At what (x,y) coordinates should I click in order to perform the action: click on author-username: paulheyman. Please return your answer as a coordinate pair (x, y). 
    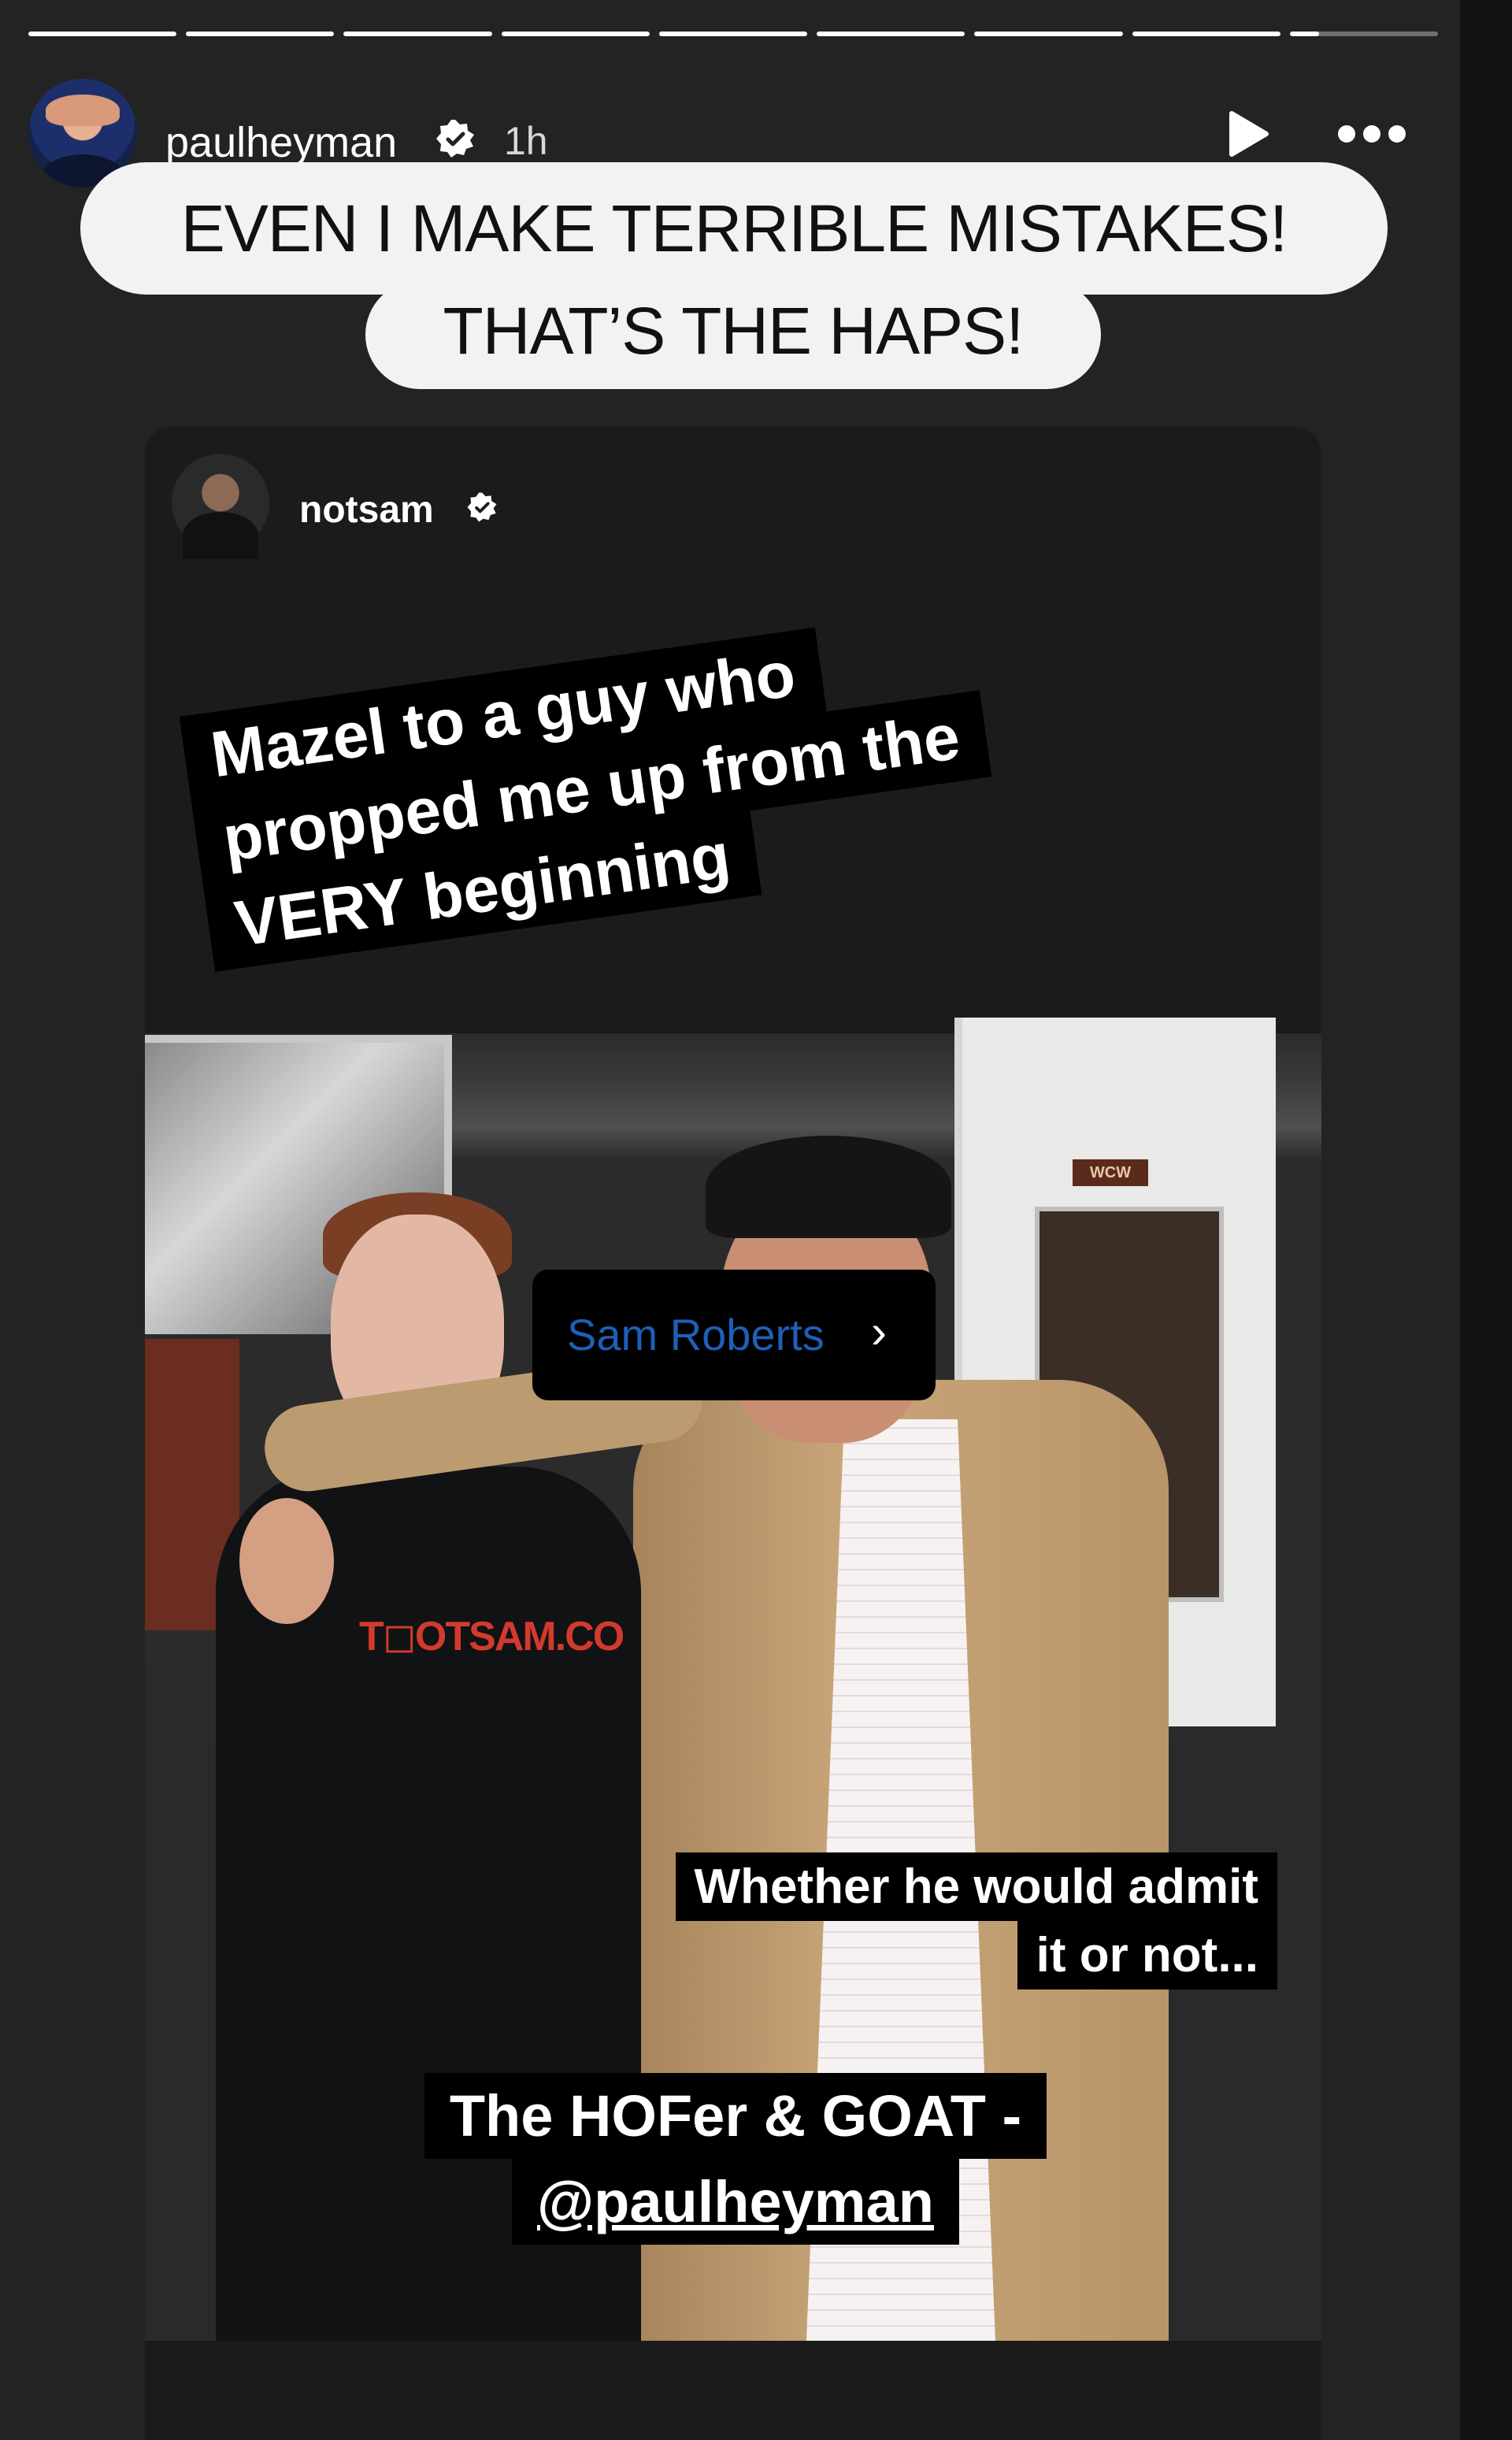
    Looking at the image, I should click on (281, 142).